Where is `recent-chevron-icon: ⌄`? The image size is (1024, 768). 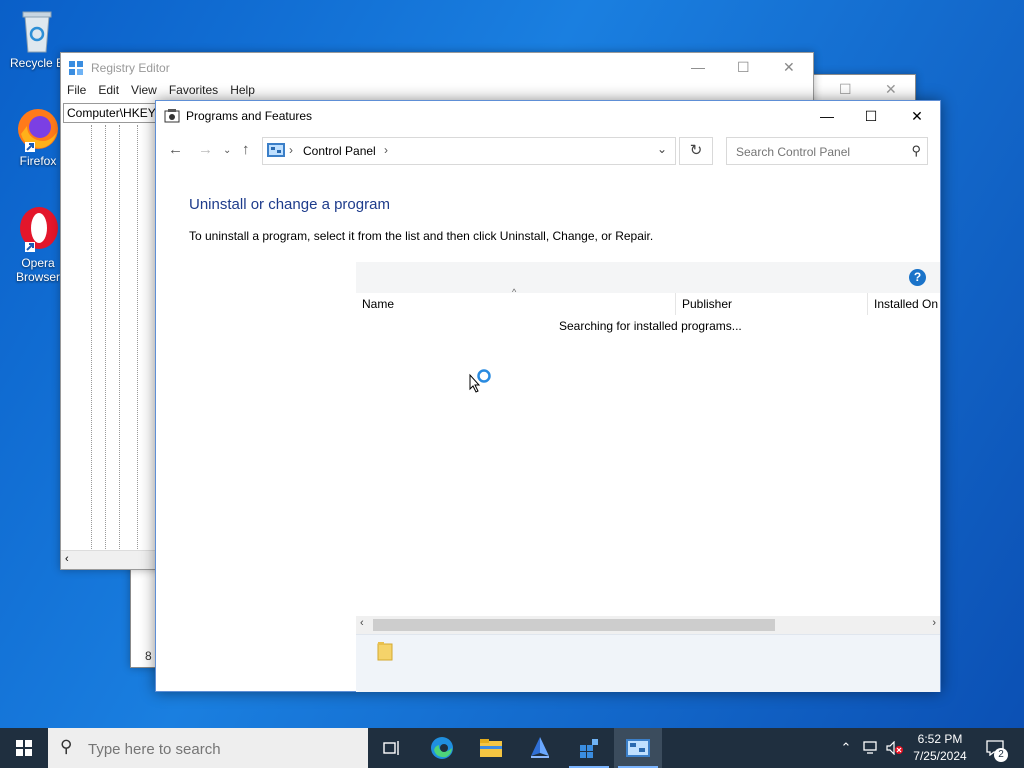 recent-chevron-icon: ⌄ is located at coordinates (227, 150).